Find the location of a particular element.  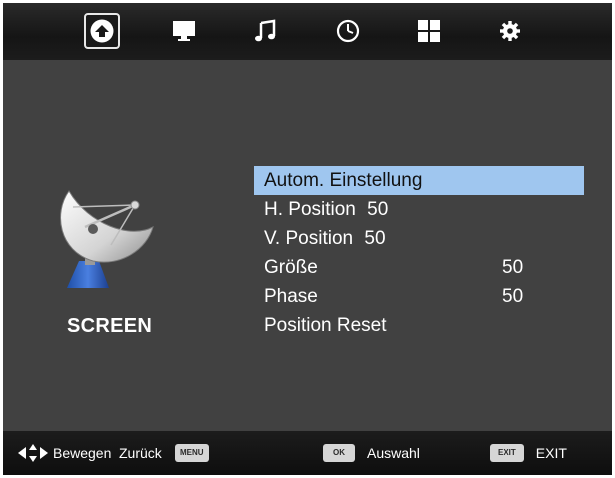

menu-item-position-reset: Position Reset is located at coordinates (419, 325).